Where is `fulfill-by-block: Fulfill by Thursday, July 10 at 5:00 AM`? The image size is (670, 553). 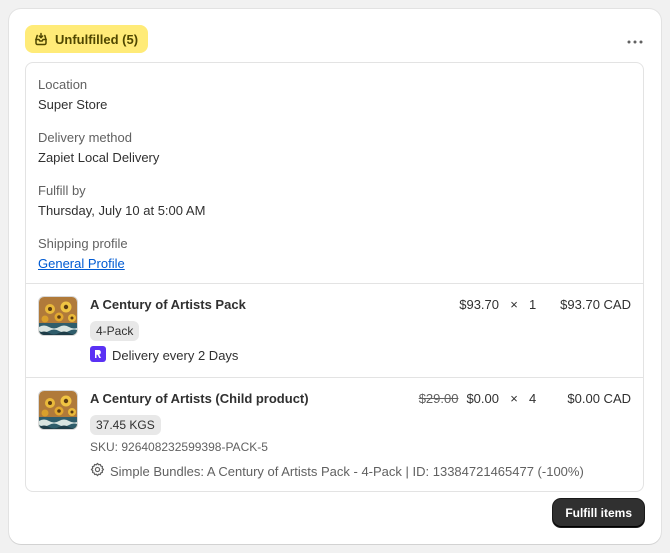
fulfill-by-block: Fulfill by Thursday, July 10 at 5:00 AM is located at coordinates (334, 201).